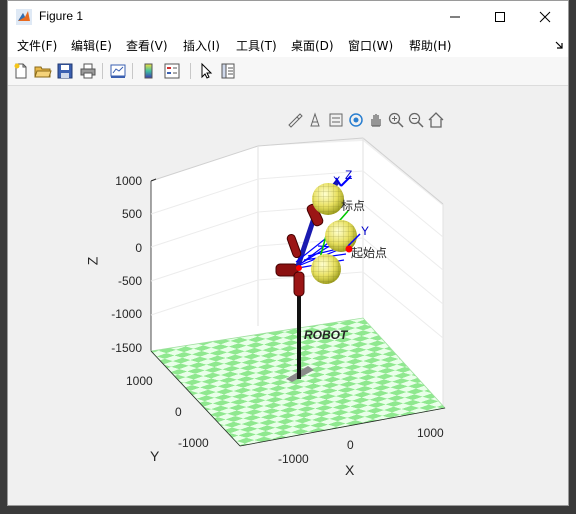  Describe the element at coordinates (430, 45) in the screenshot. I see `menu-help: 帮助(H)` at that location.